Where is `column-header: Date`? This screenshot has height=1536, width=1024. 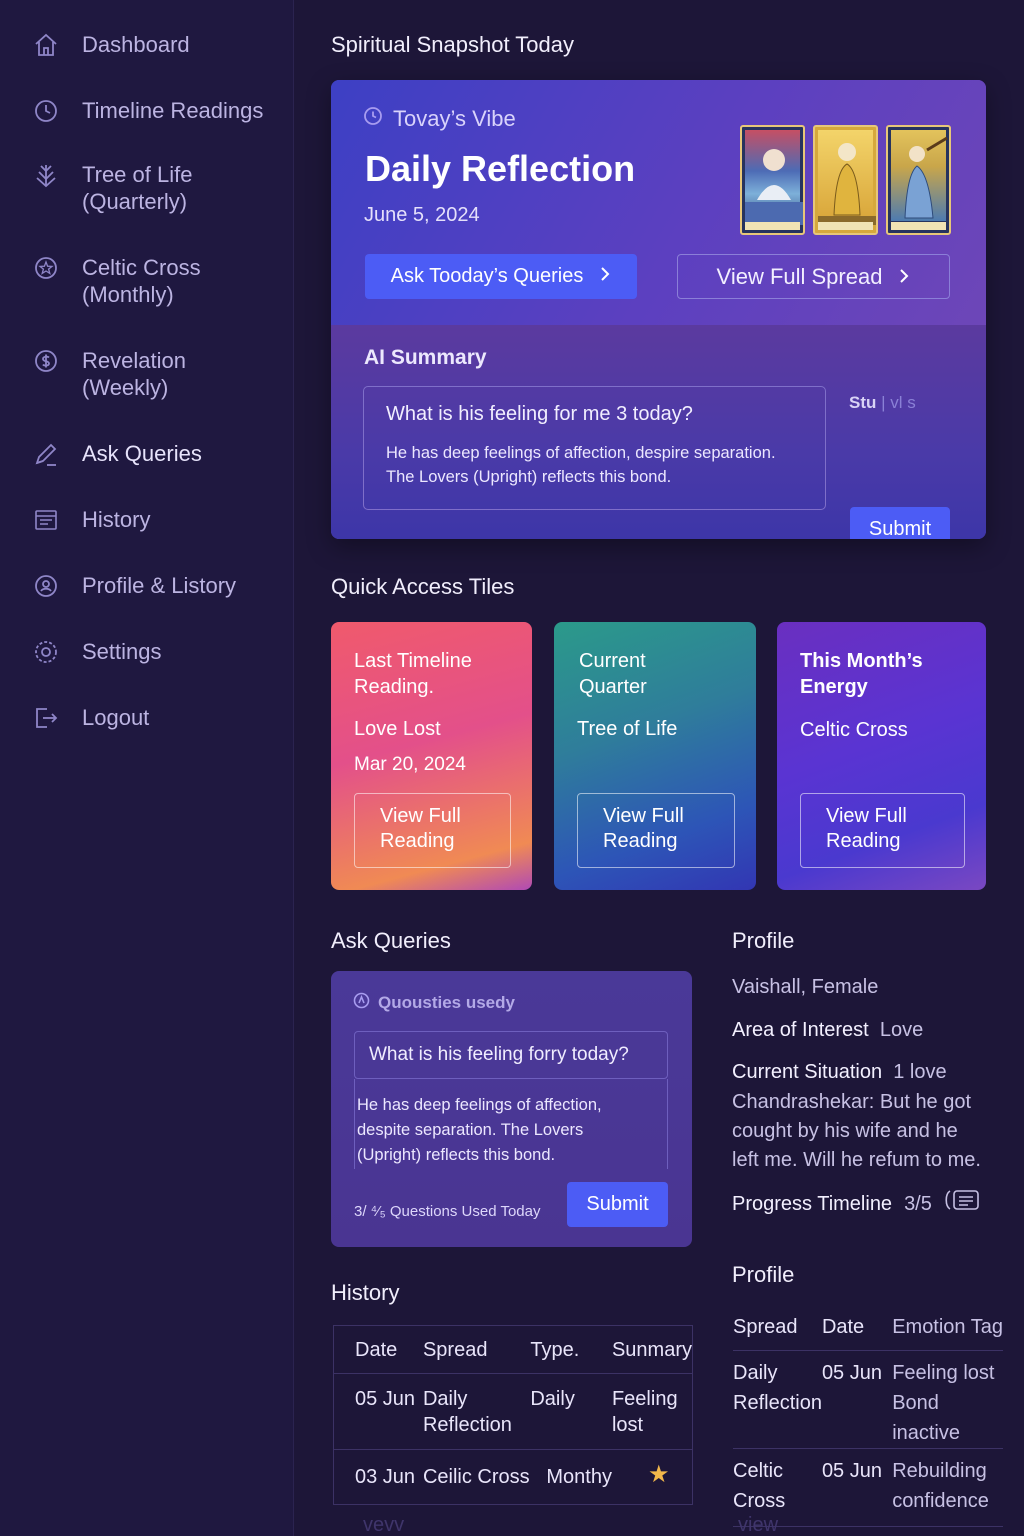 column-header: Date is located at coordinates (843, 1327).